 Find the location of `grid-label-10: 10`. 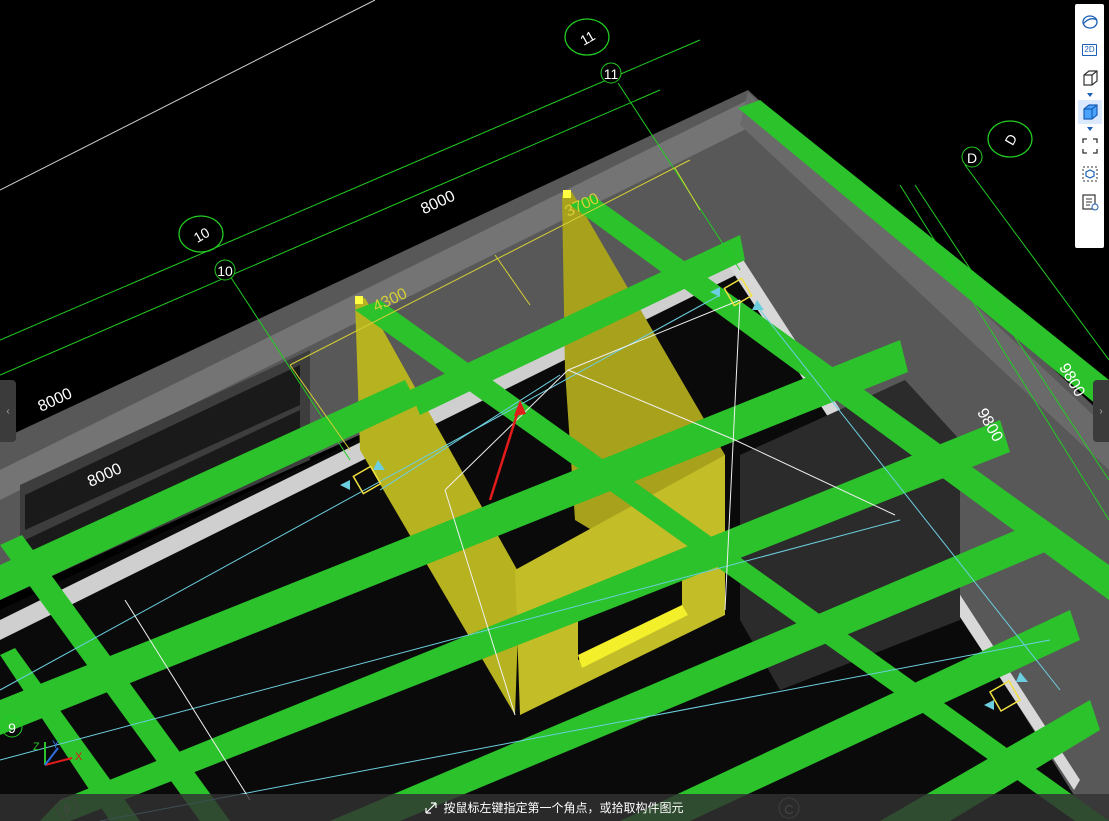

grid-label-10: 10 is located at coordinates (225, 271).